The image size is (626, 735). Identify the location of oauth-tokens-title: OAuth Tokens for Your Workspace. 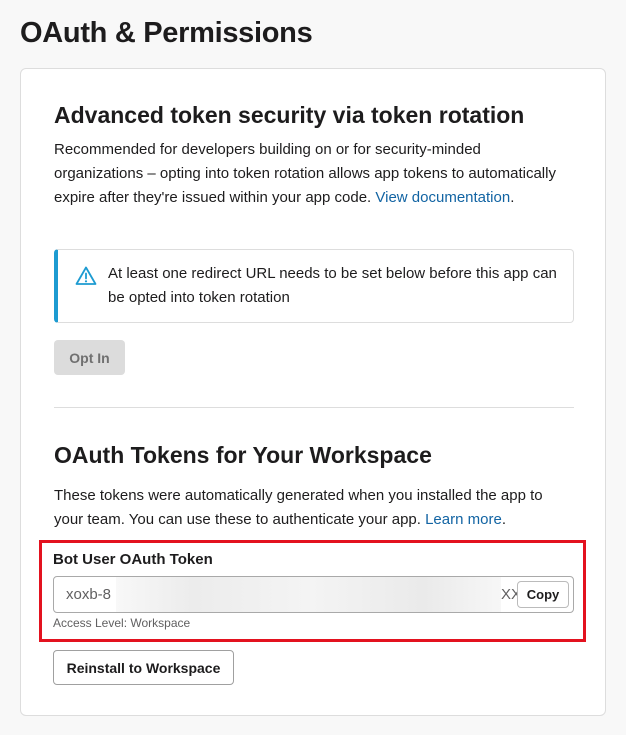
(243, 455).